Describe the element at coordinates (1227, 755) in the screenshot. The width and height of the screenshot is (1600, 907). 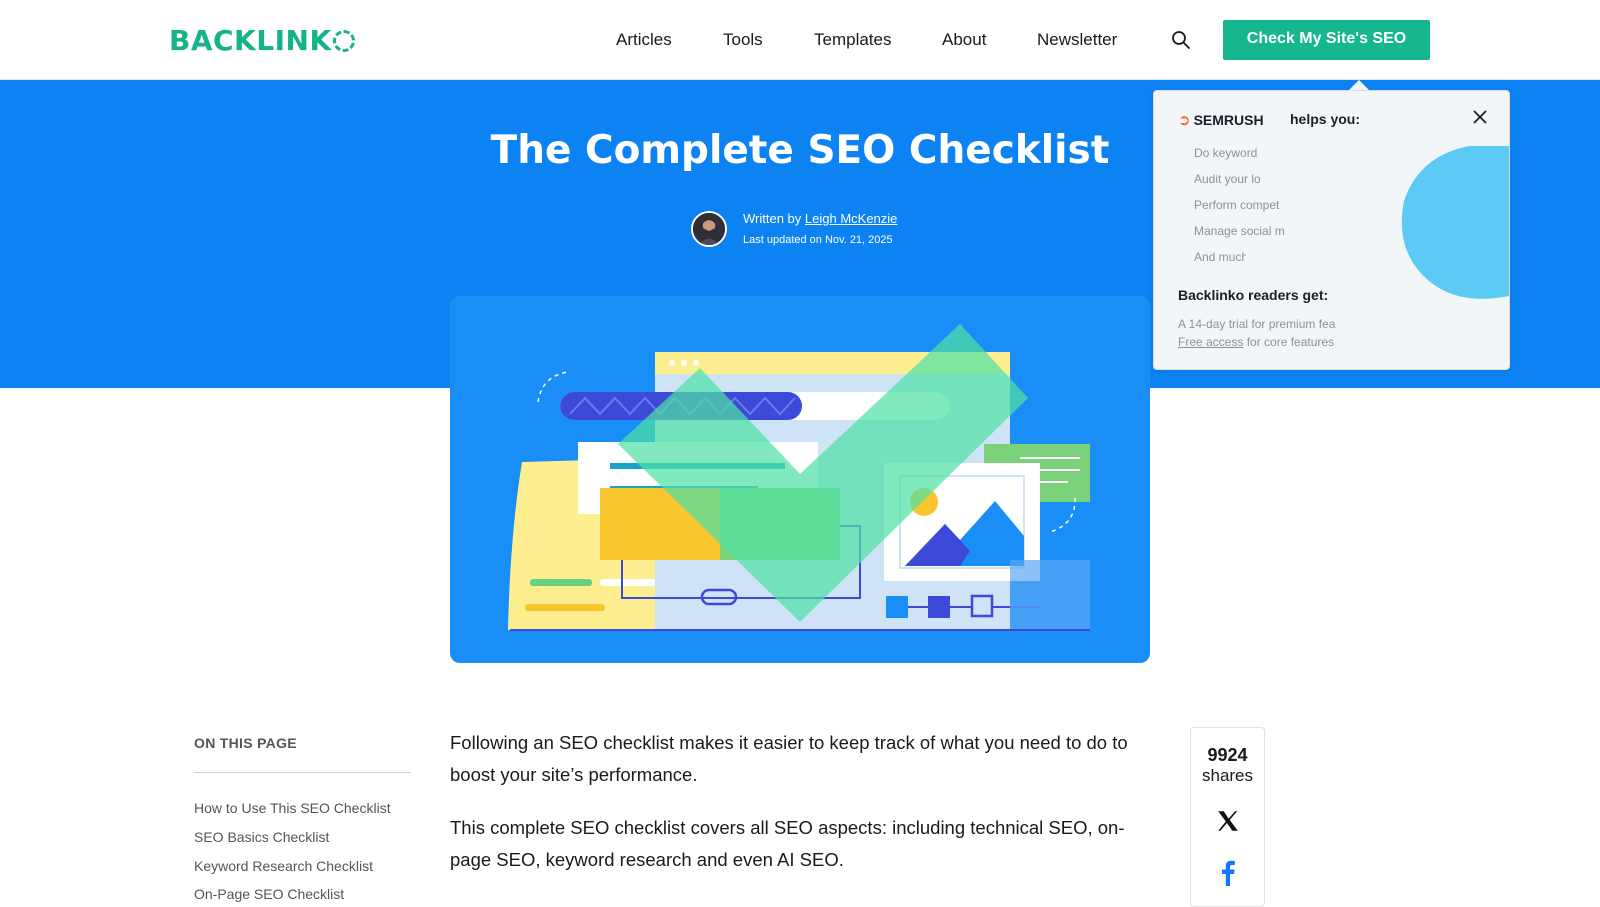
I see `share-count: 9924` at that location.